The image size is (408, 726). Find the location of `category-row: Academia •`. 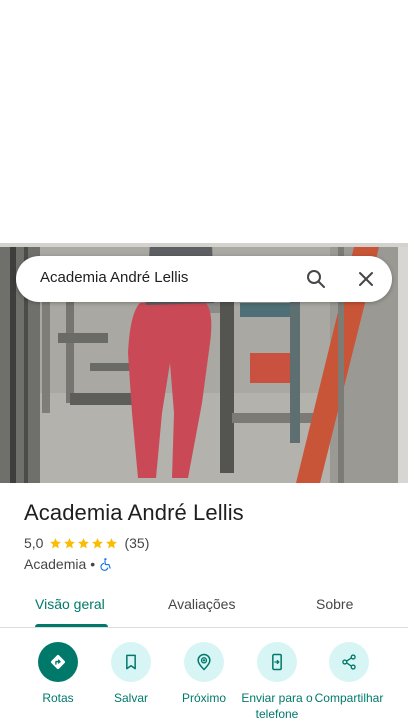

category-row: Academia • is located at coordinates (68, 564).